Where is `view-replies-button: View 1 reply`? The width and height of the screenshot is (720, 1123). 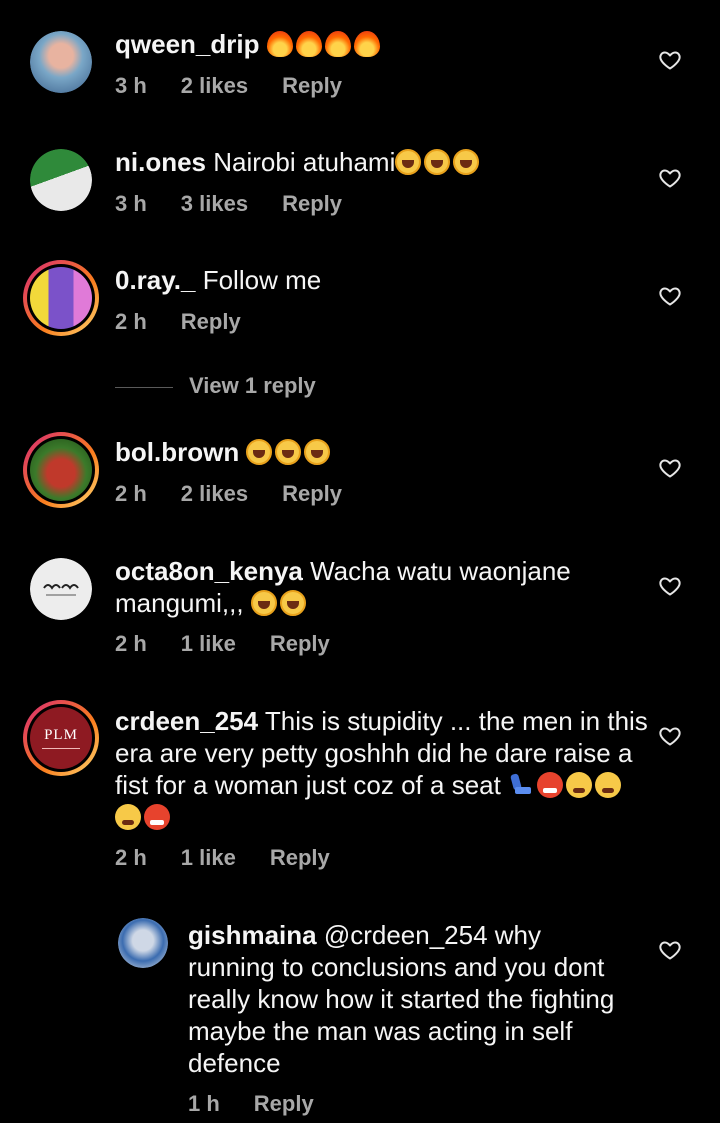
view-replies-button: View 1 reply is located at coordinates (215, 386).